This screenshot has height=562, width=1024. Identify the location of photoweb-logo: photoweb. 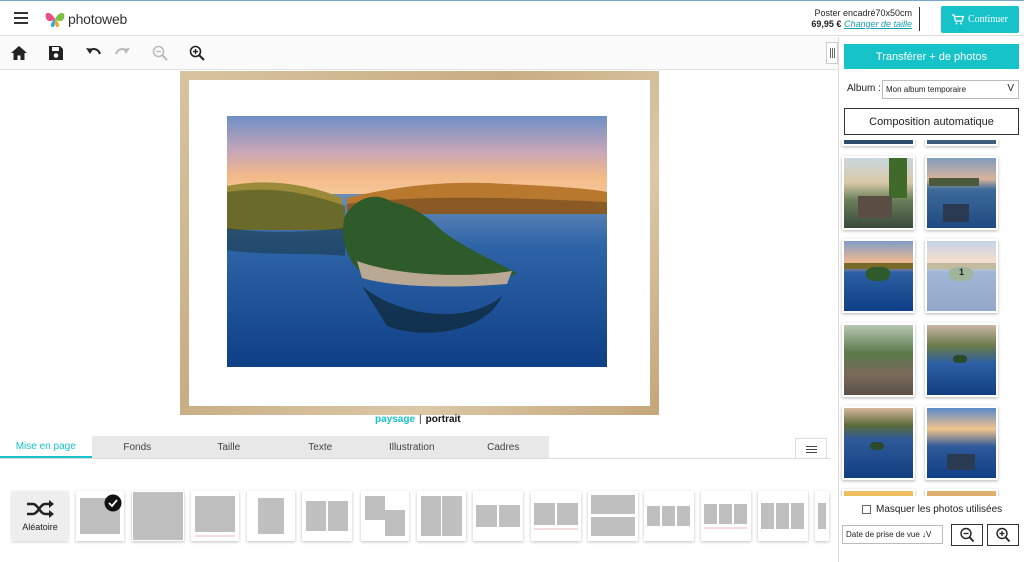
(85, 19).